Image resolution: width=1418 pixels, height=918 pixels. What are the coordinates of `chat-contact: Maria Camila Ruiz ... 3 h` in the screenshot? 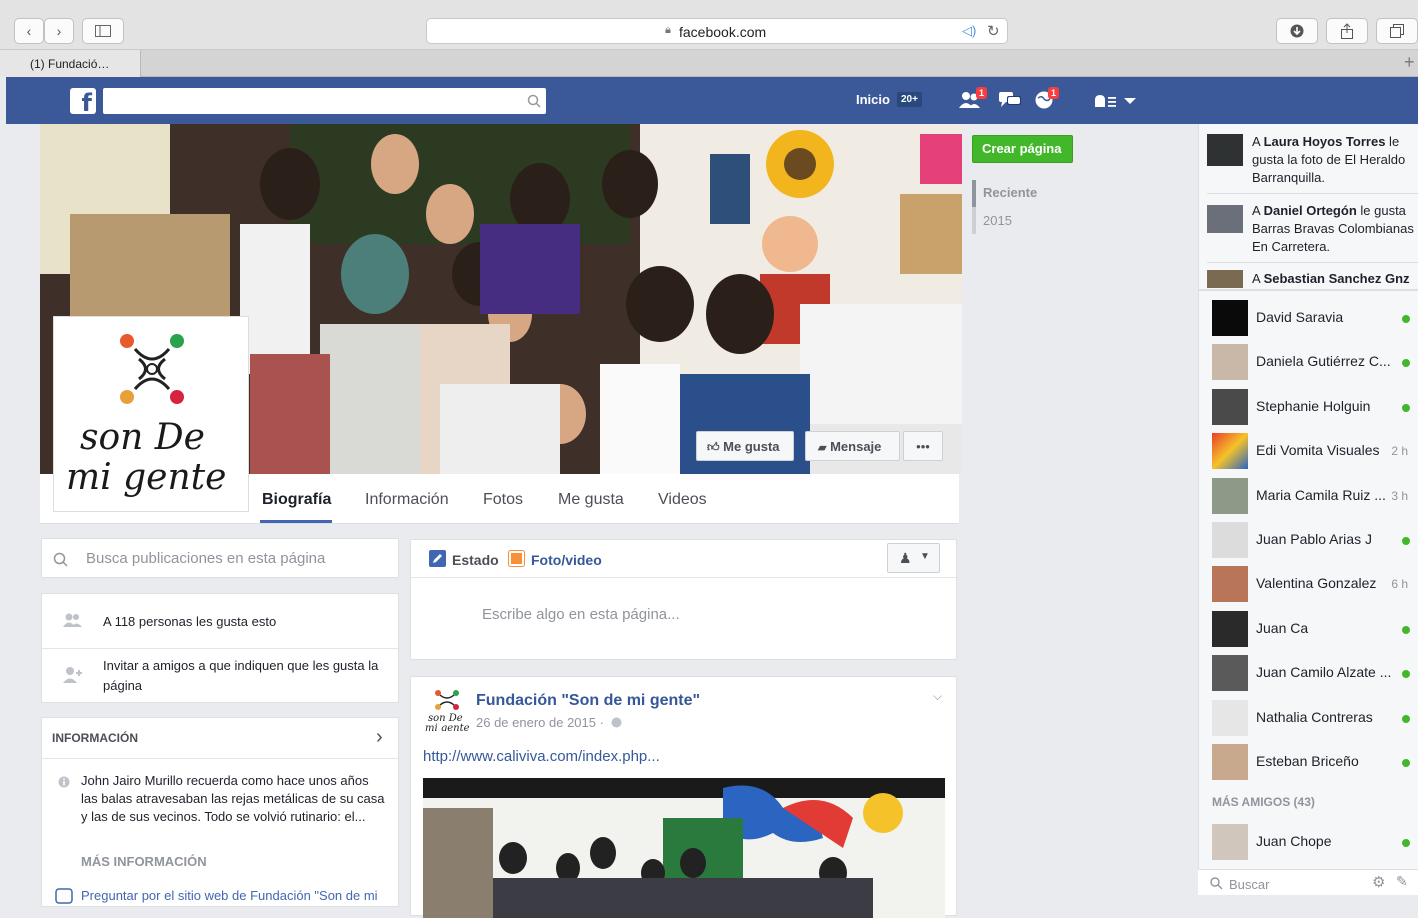 It's located at (1314, 496).